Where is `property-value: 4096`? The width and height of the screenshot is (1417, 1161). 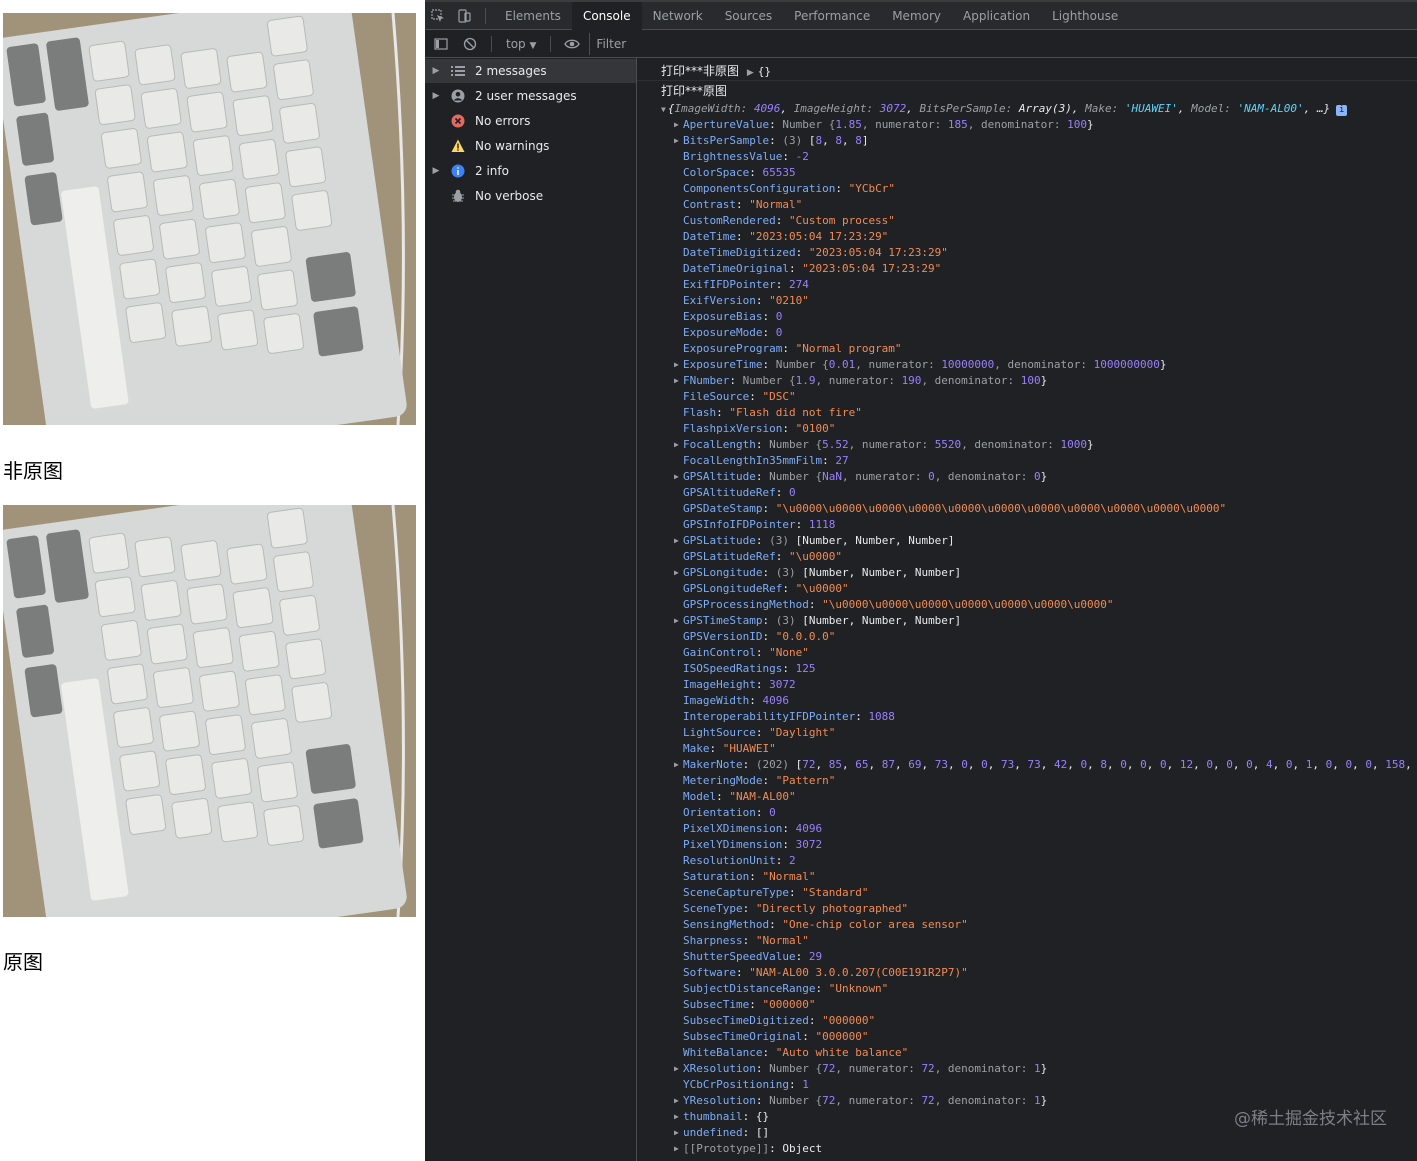
property-value: 4096 is located at coordinates (809, 828).